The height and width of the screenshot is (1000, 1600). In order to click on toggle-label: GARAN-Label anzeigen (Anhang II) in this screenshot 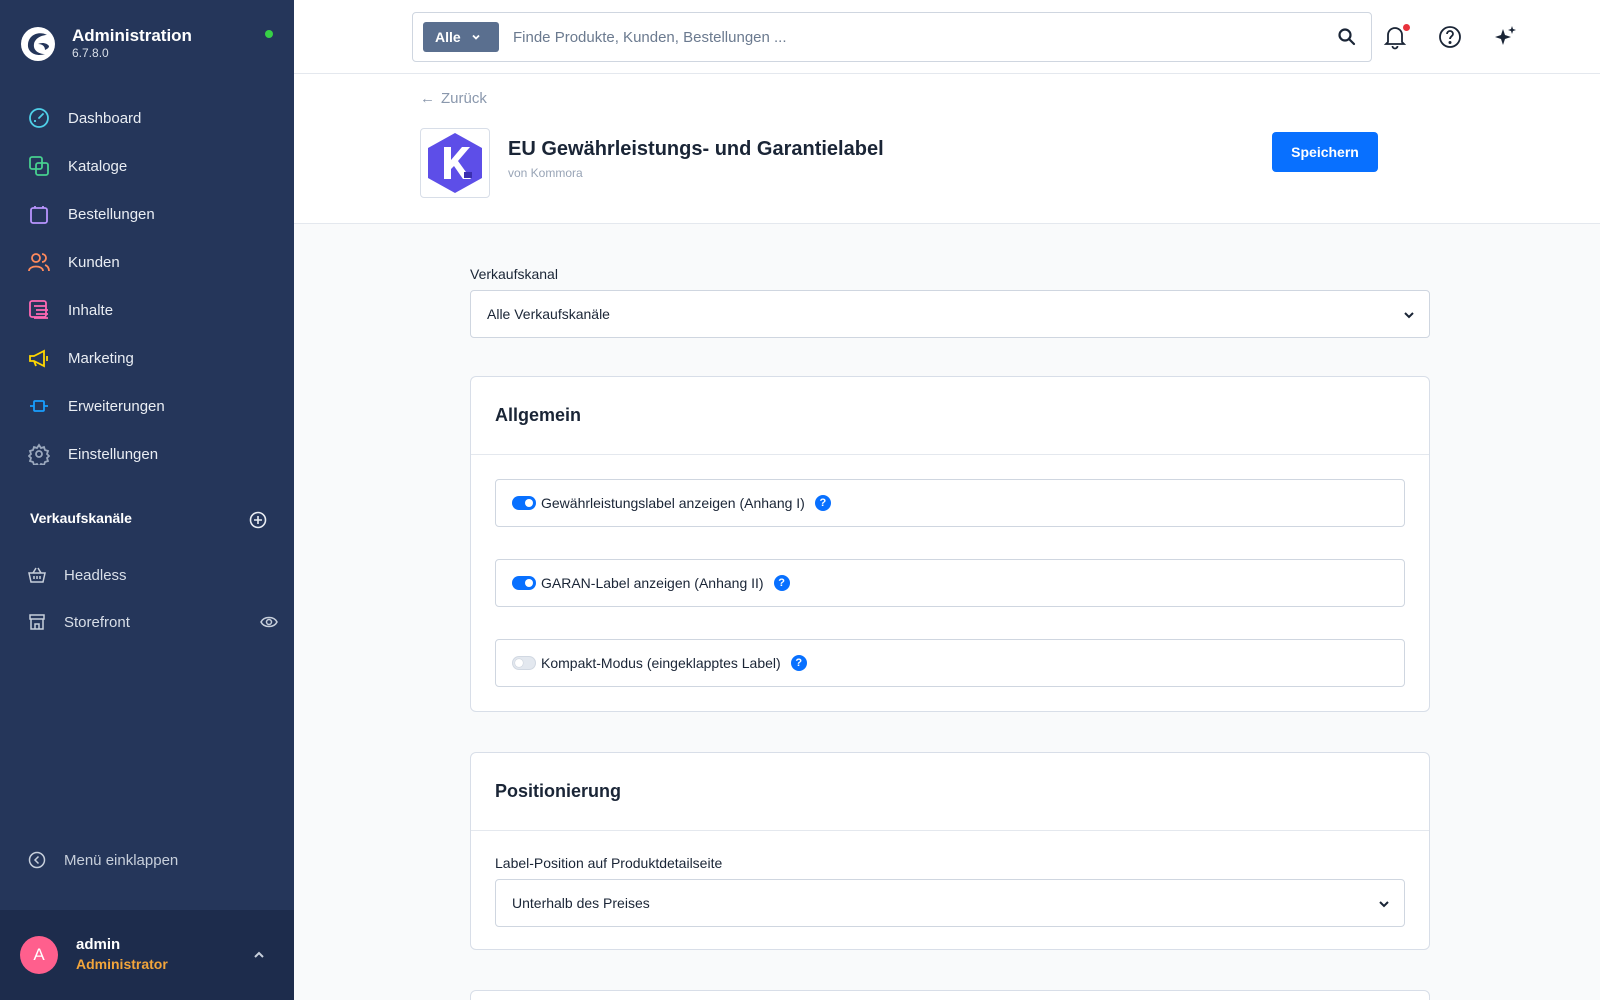, I will do `click(652, 583)`.